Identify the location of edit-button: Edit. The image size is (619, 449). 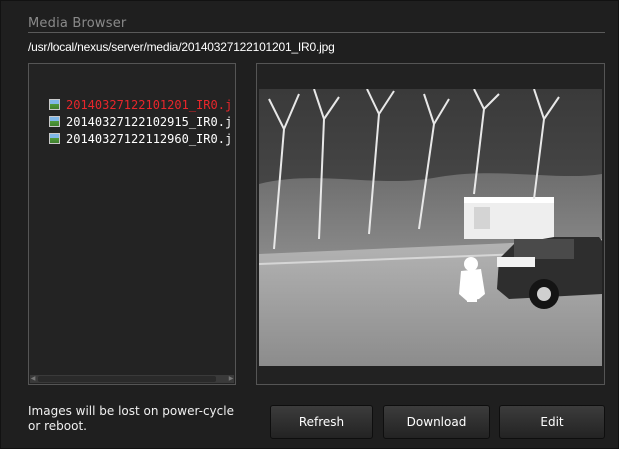
(552, 422).